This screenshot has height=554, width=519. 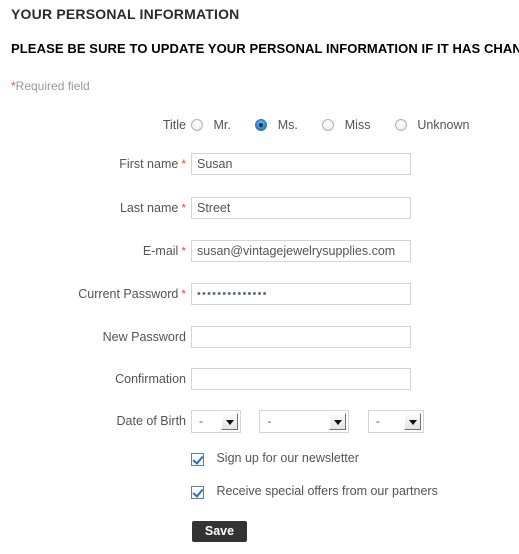 I want to click on date-of-birth-month-select: -, so click(x=304, y=421).